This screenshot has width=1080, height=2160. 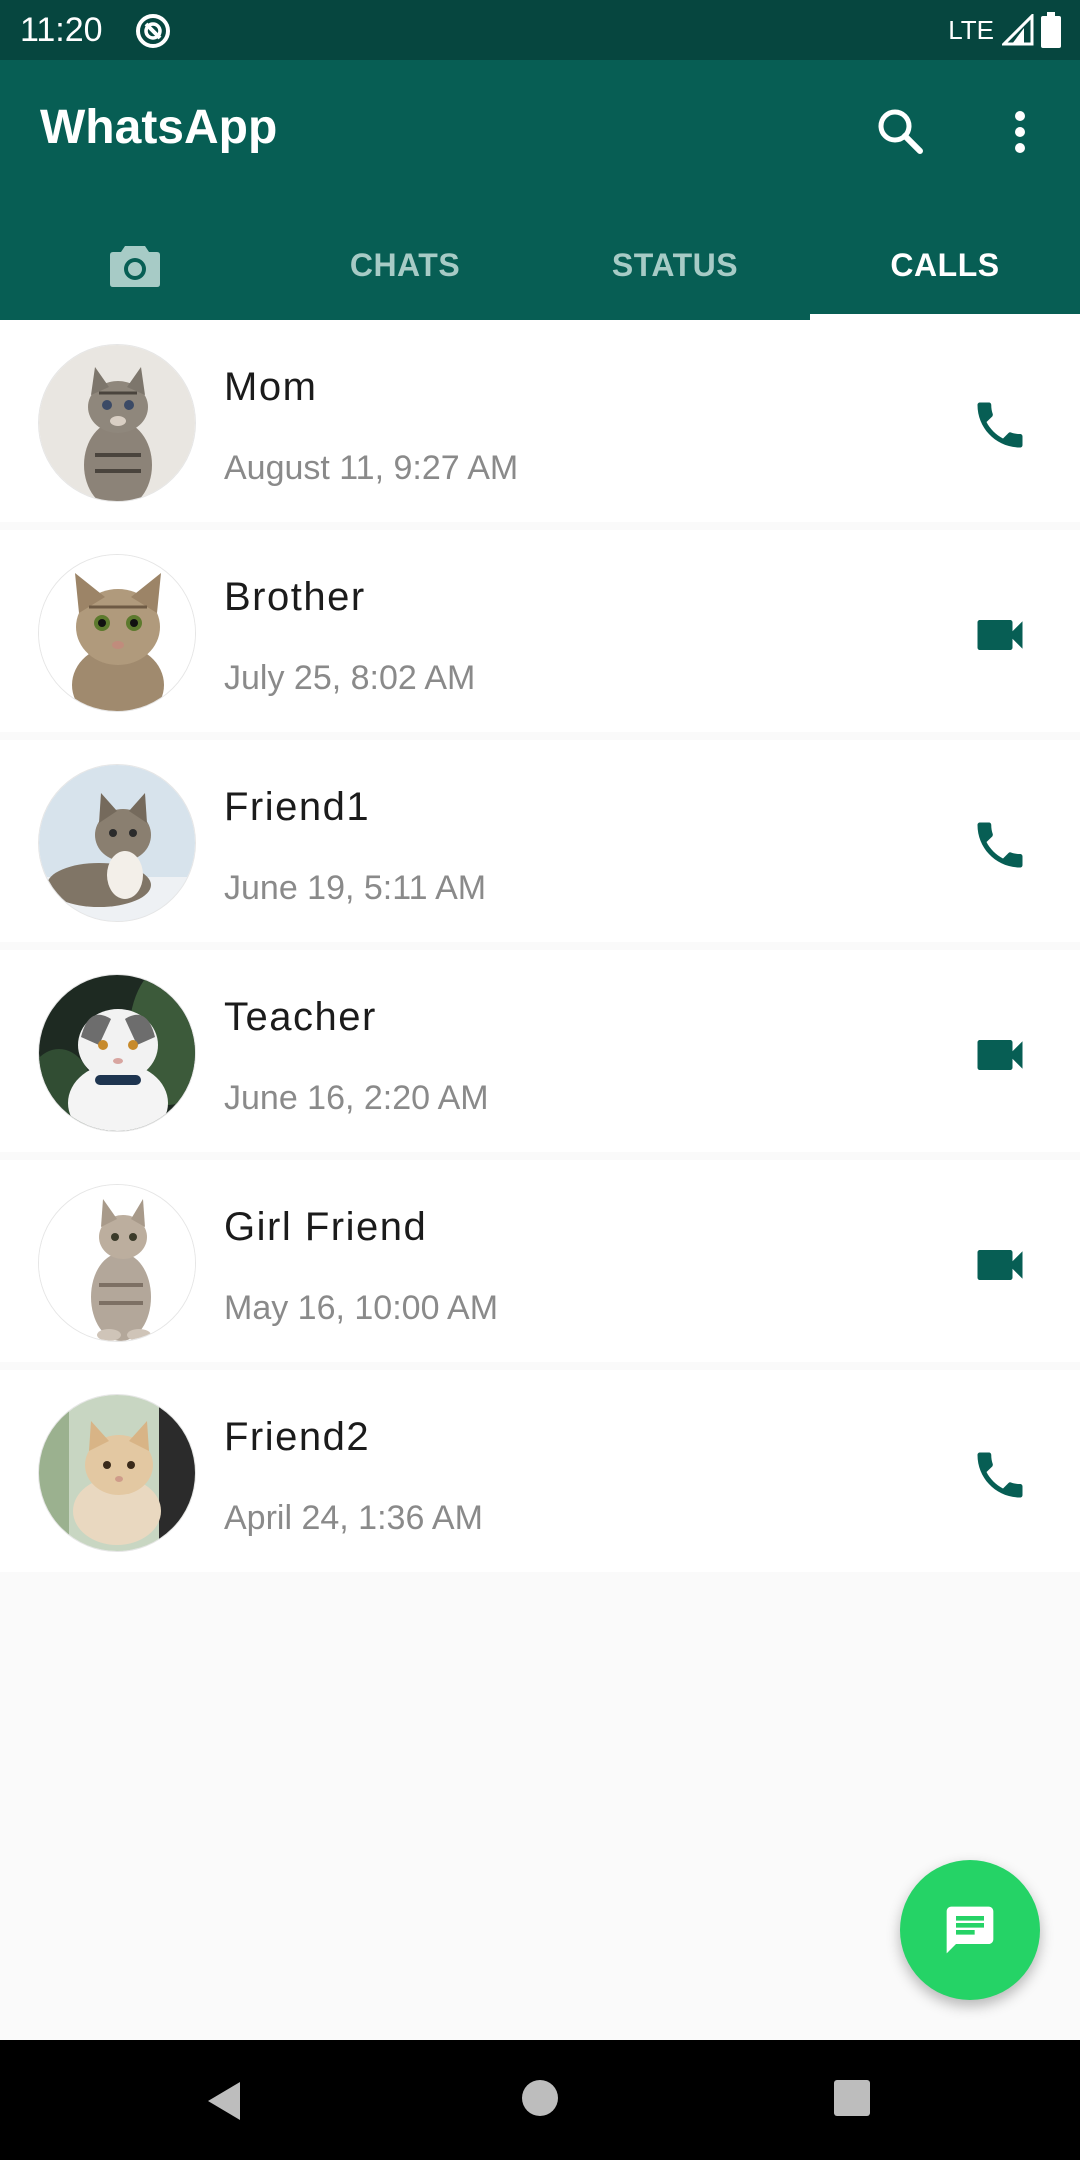 I want to click on tab-calls: CALLS, so click(x=945, y=265).